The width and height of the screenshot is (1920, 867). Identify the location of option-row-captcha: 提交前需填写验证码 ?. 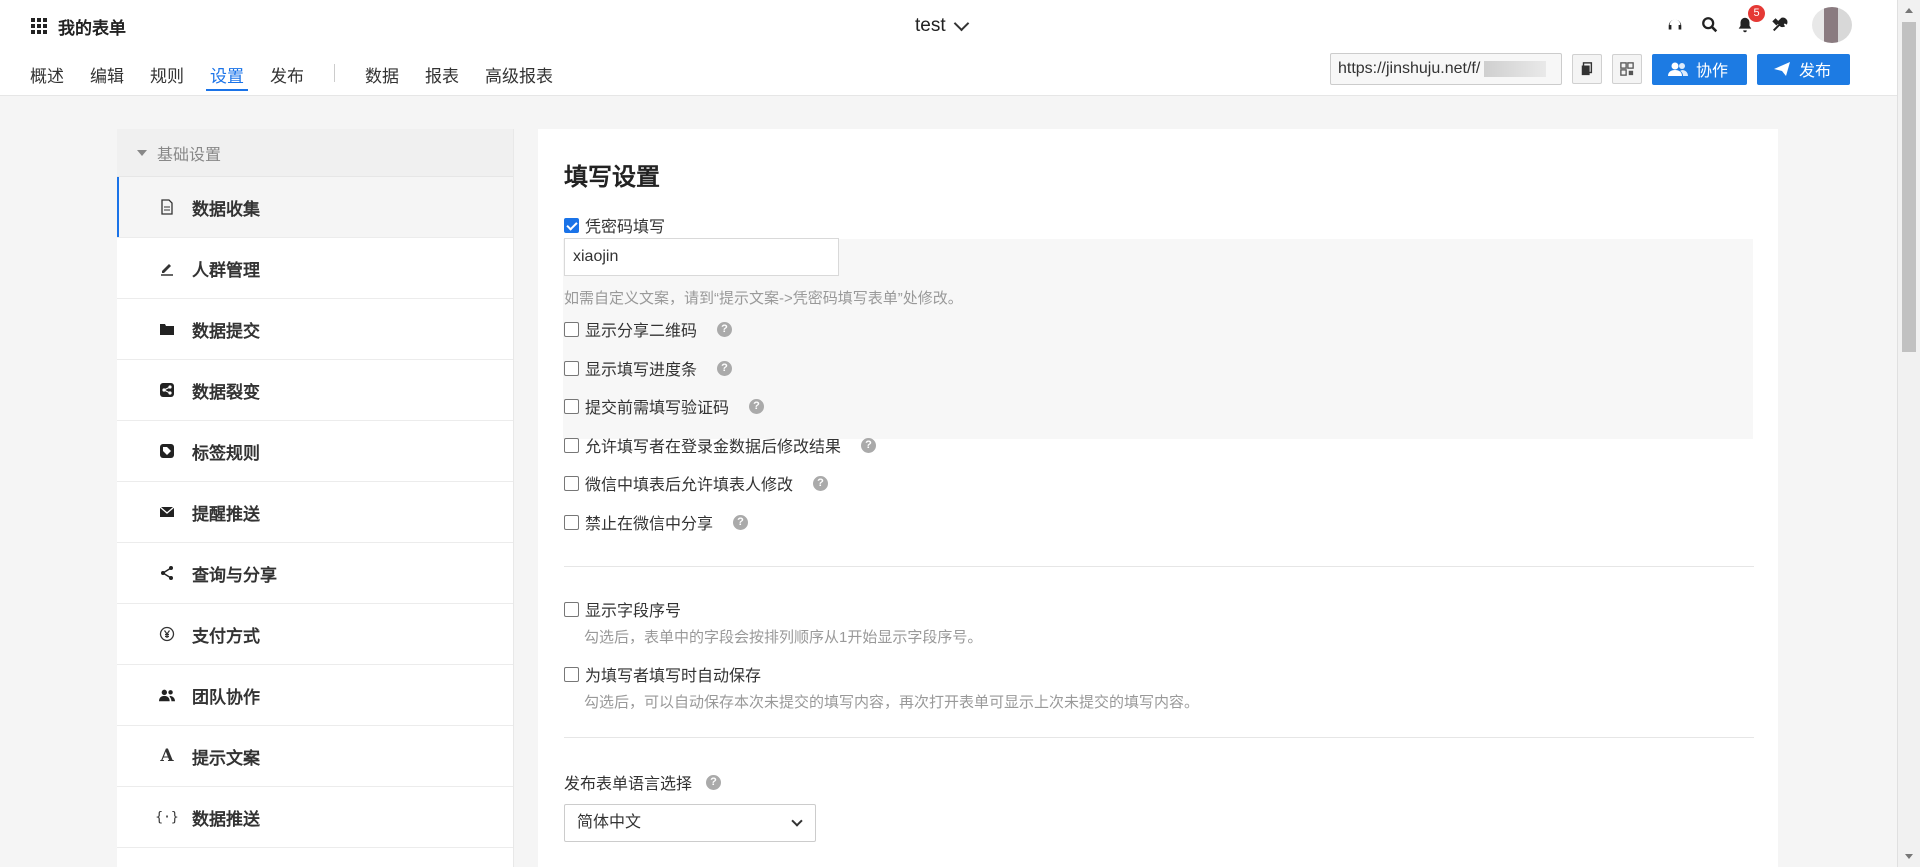
(664, 406).